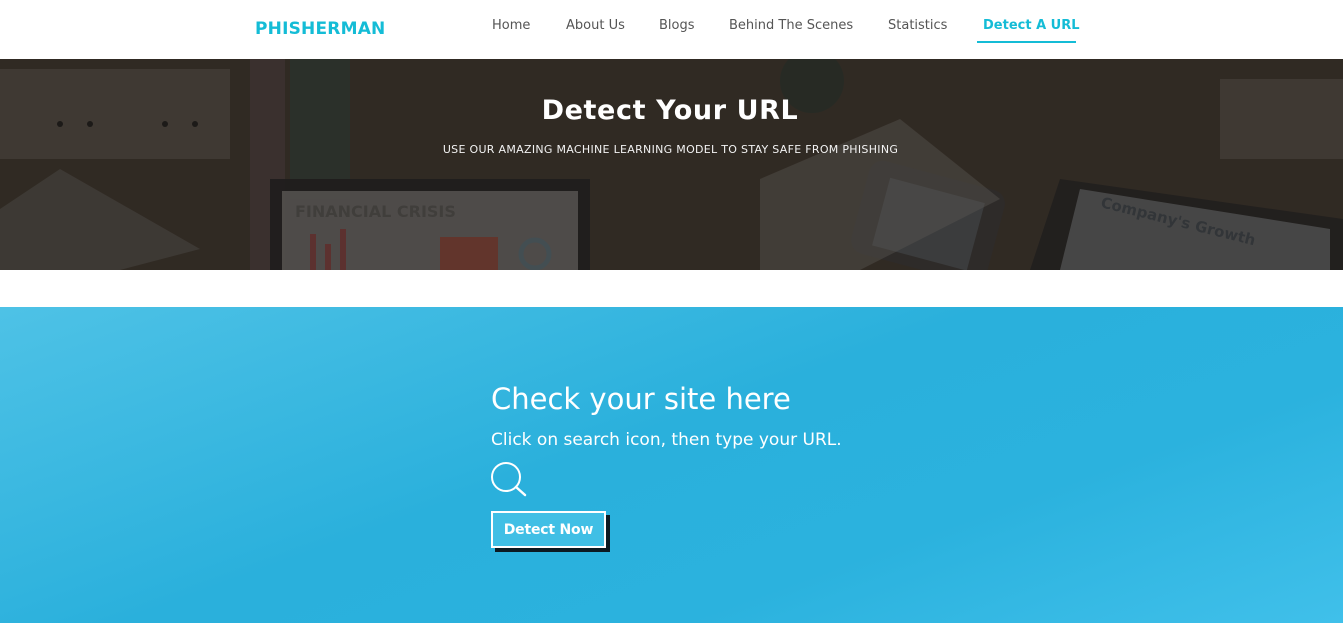  Describe the element at coordinates (677, 25) in the screenshot. I see `nav-blogs: Blogs` at that location.